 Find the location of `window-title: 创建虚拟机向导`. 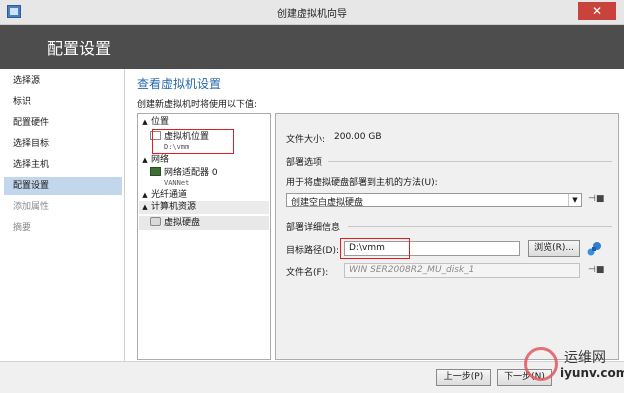

window-title: 创建虚拟机向导 is located at coordinates (312, 14).